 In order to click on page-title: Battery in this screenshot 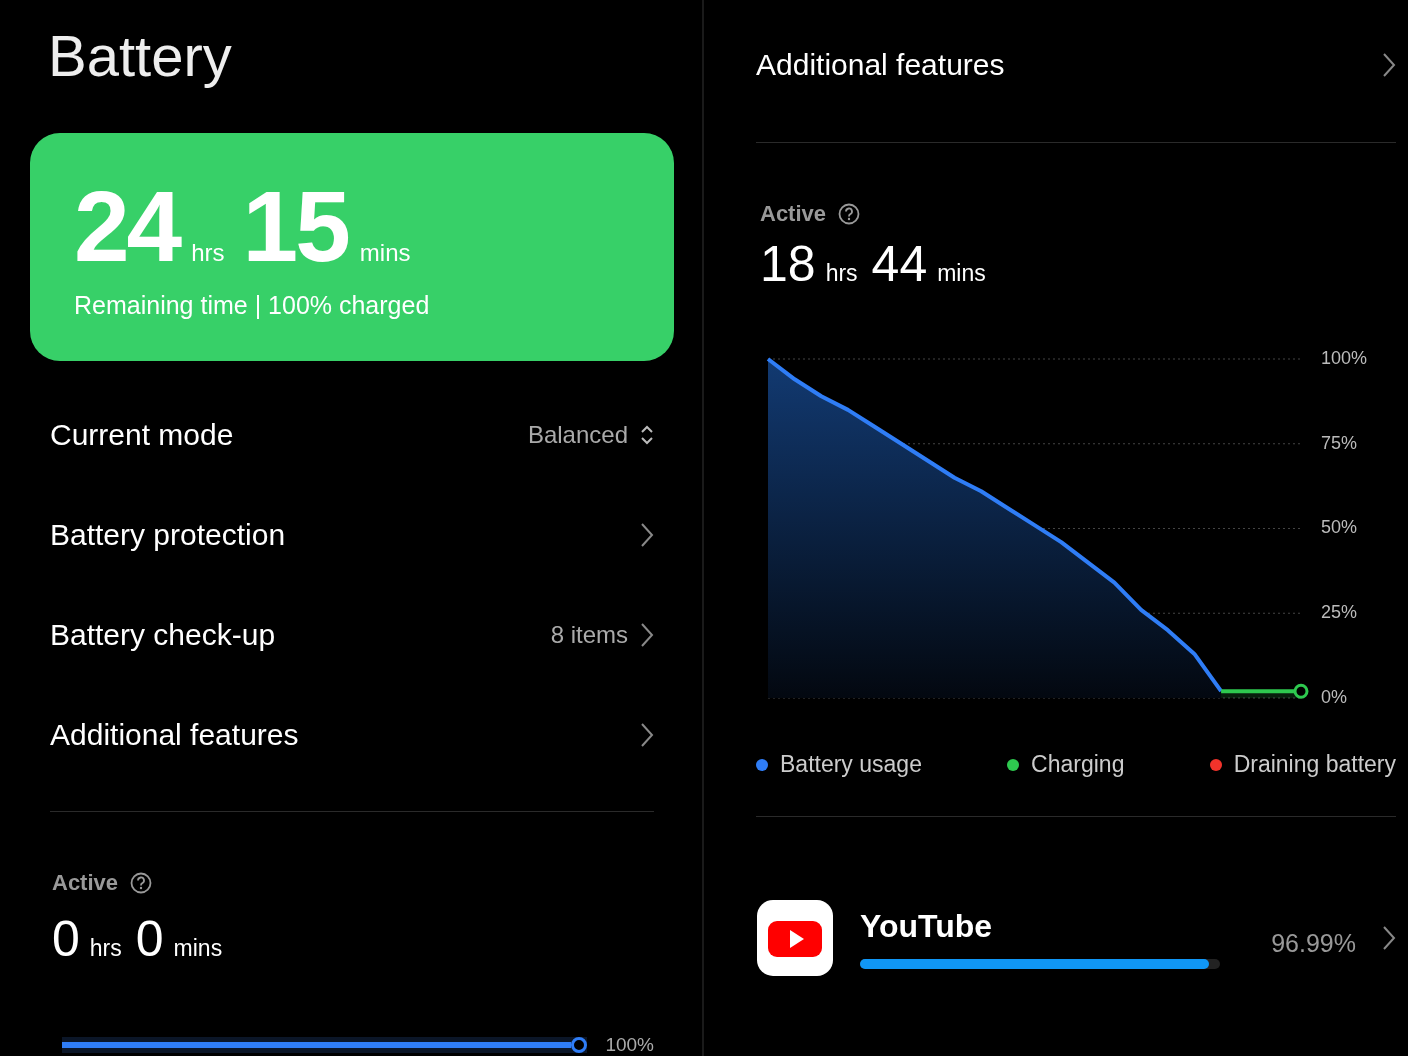, I will do `click(140, 55)`.